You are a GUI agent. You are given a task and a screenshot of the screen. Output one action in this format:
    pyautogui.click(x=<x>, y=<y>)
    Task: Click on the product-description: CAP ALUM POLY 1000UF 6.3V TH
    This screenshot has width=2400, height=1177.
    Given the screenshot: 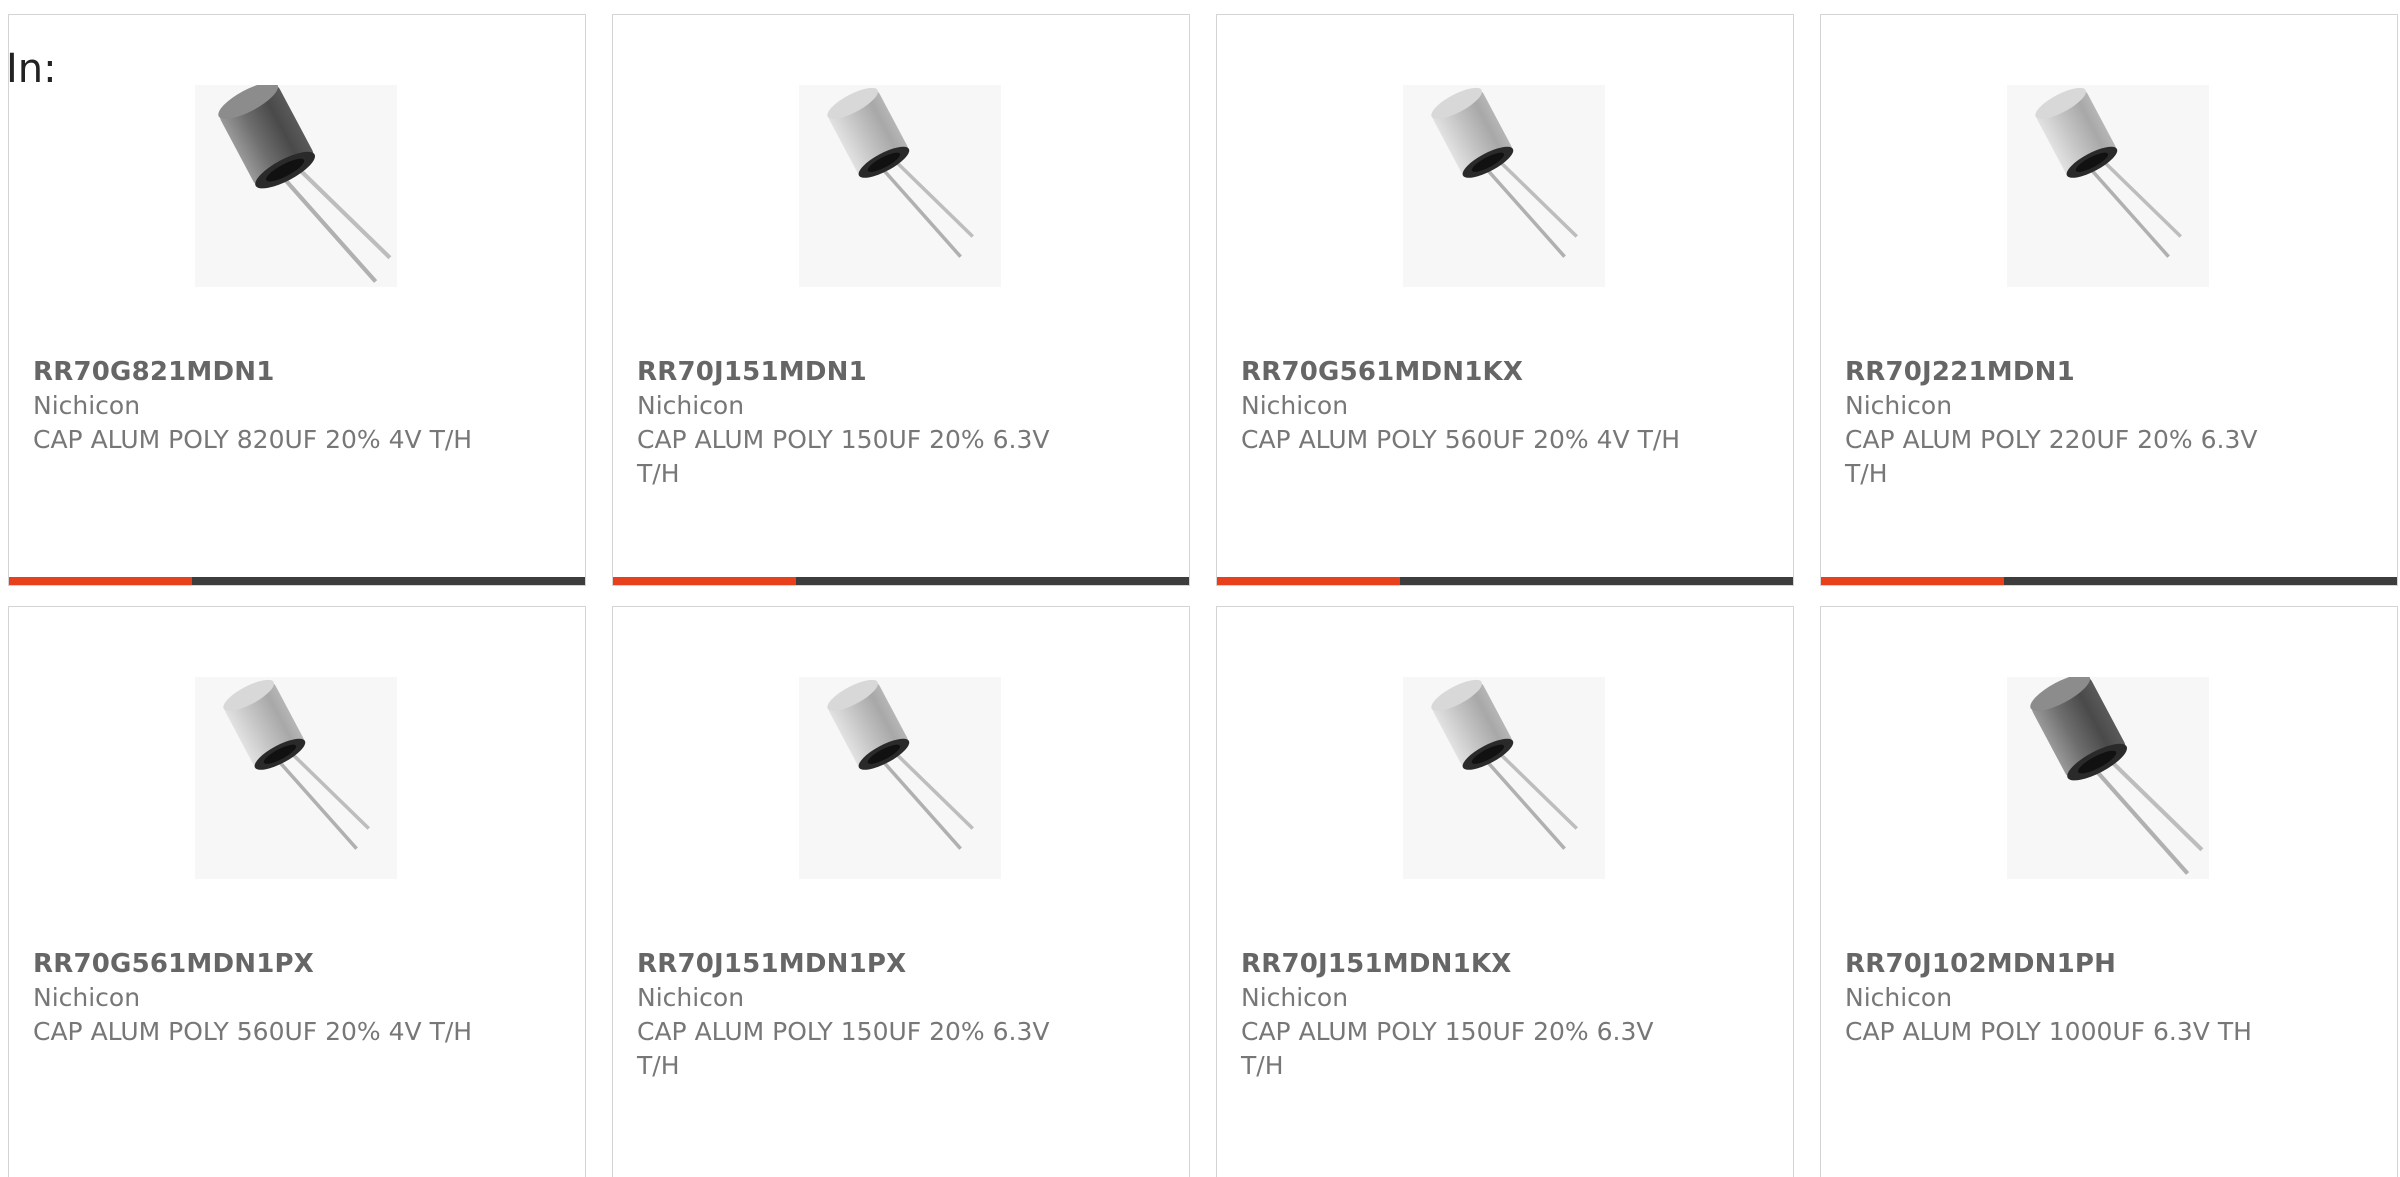 What is the action you would take?
    pyautogui.click(x=2048, y=1031)
    